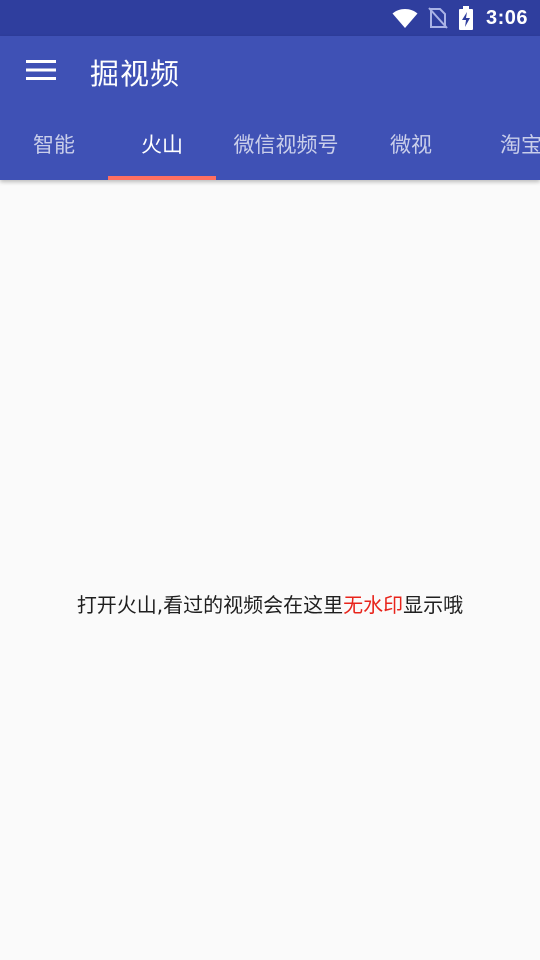  What do you see at coordinates (210, 604) in the screenshot?
I see `message-text: 打开火山,看过的视频会在这里` at bounding box center [210, 604].